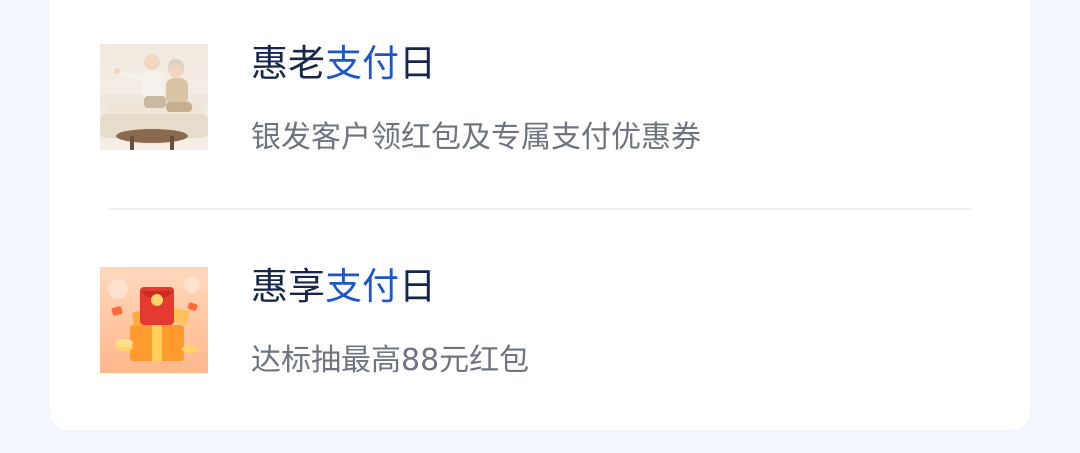 This screenshot has width=1080, height=453. I want to click on item-subtitle: 达标抽最高88元红包, so click(390, 360).